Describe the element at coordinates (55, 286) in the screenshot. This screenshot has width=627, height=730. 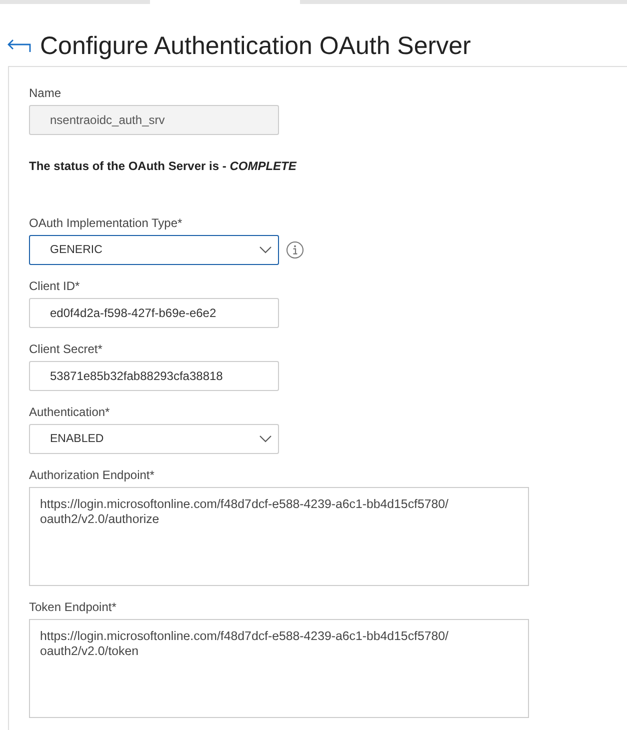
I see `field-label: Client ID*` at that location.